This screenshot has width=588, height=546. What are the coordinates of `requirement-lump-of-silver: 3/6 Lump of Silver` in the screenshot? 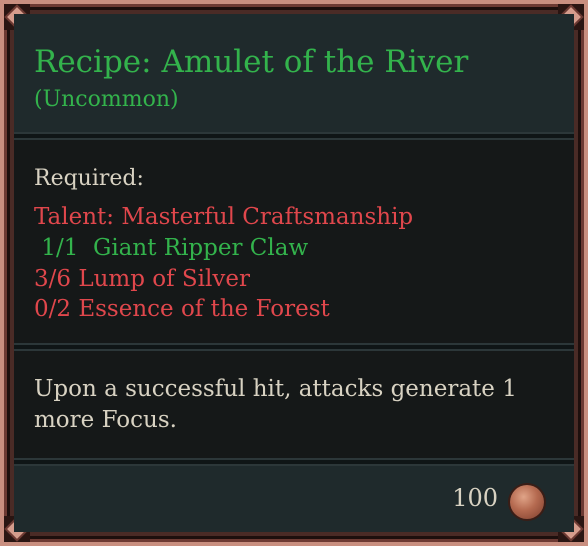 It's located at (142, 279).